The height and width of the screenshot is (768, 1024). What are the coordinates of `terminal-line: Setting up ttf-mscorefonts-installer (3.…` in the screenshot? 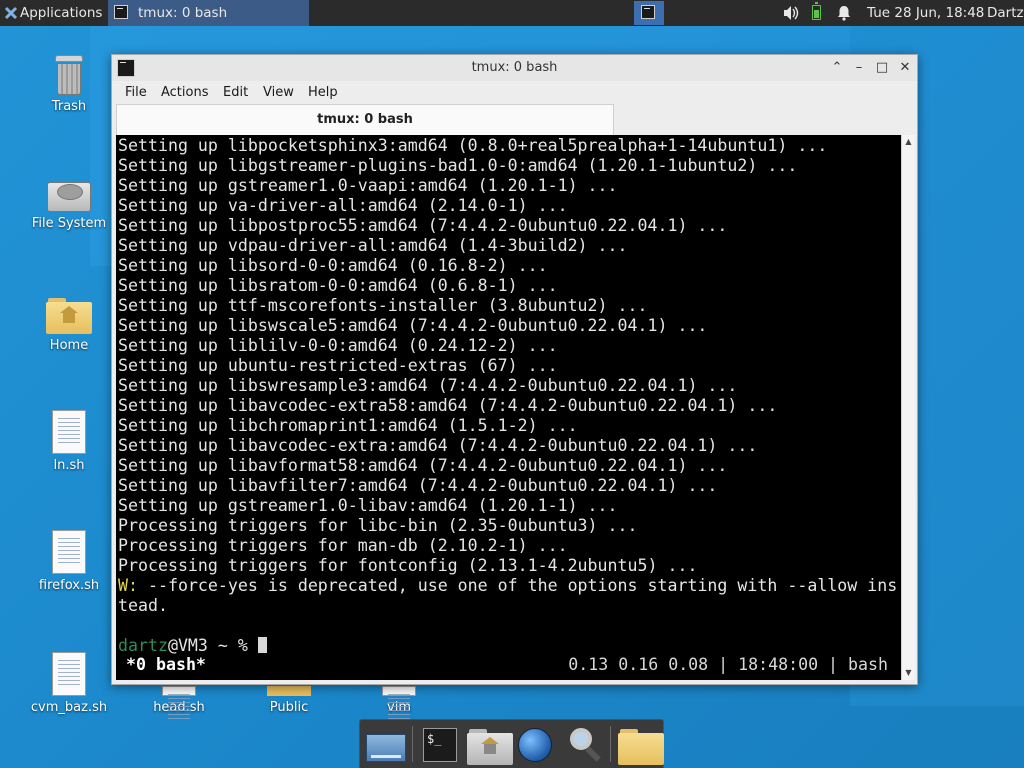 It's located at (383, 305).